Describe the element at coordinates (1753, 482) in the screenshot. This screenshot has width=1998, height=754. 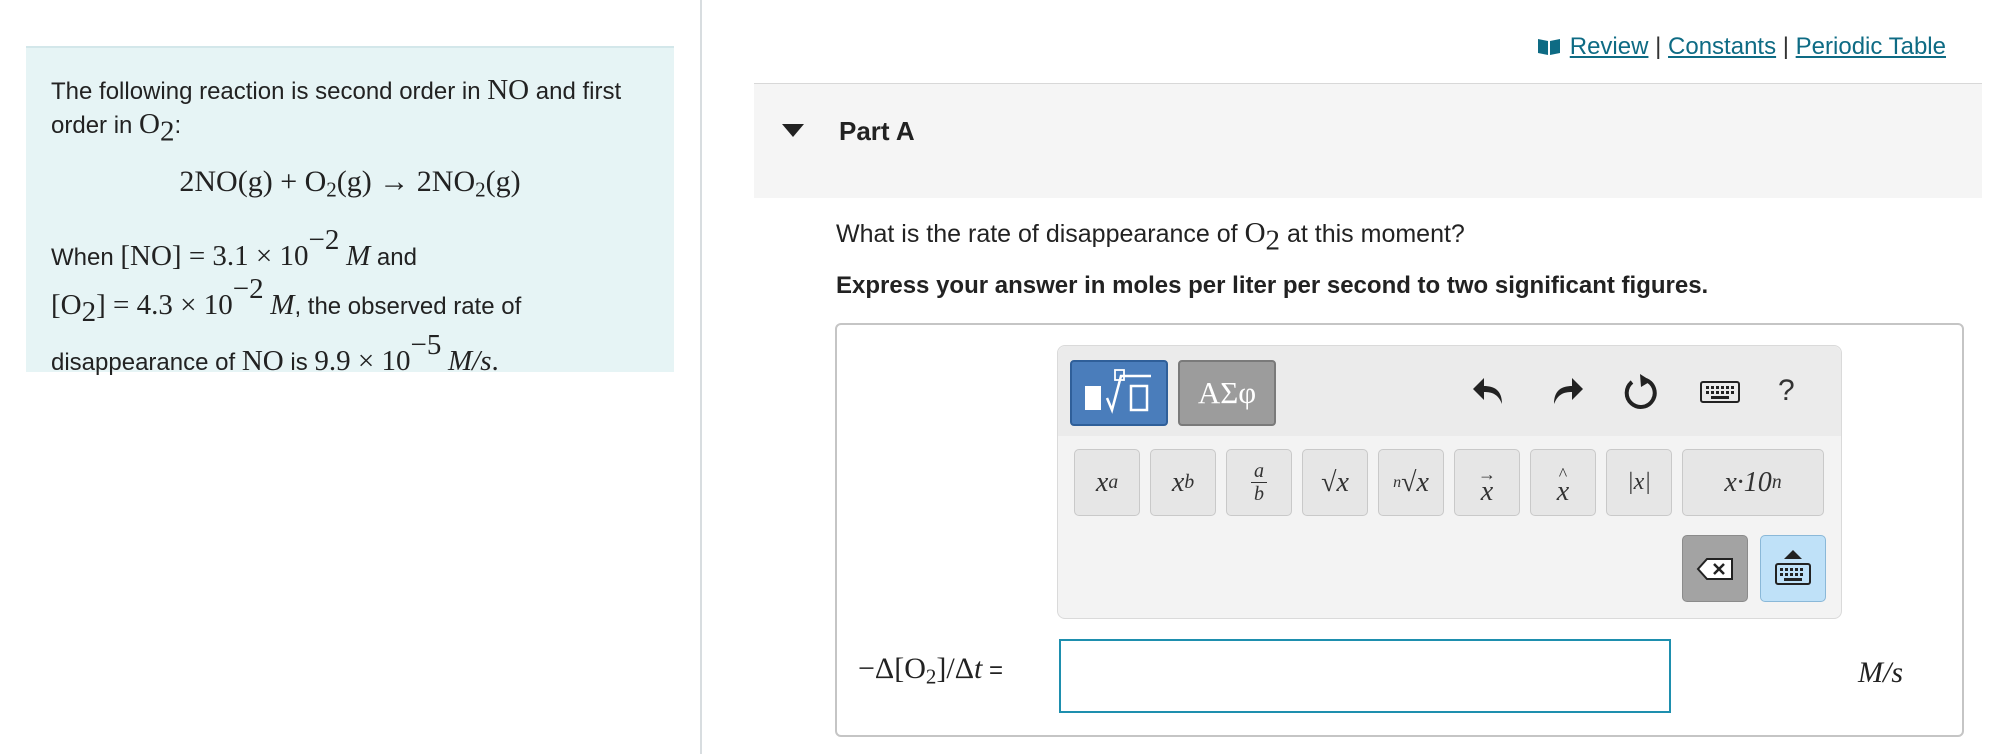
I see `scientific-notation-key: x·10 n` at that location.